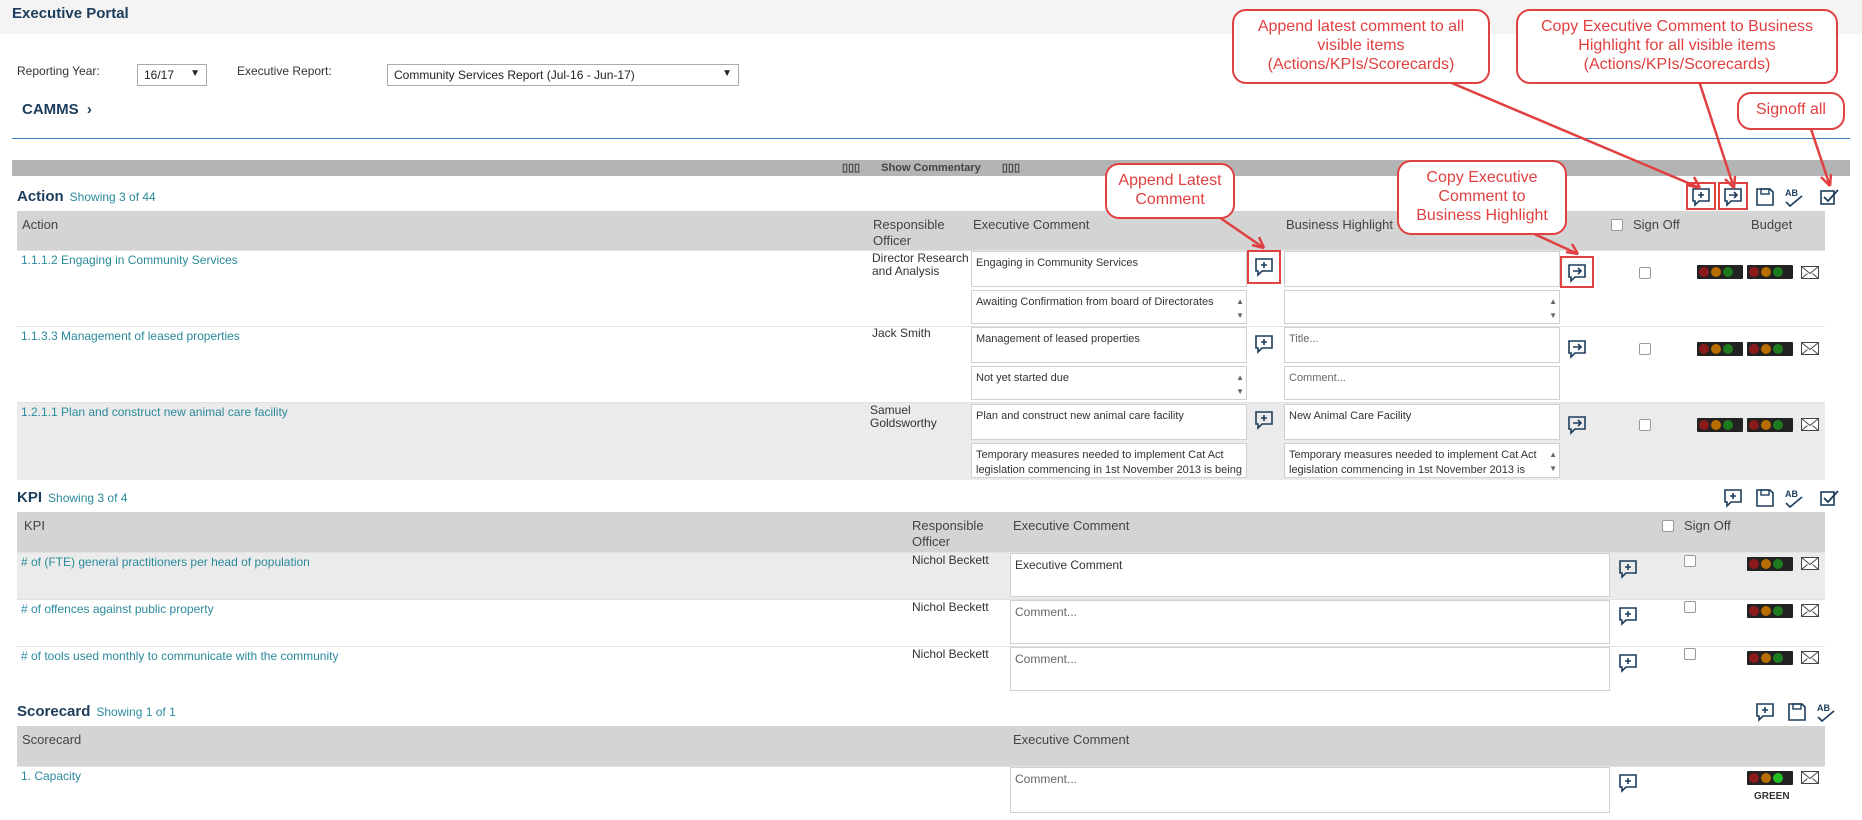 The width and height of the screenshot is (1862, 820). I want to click on callout-pointers, so click(1522, 166).